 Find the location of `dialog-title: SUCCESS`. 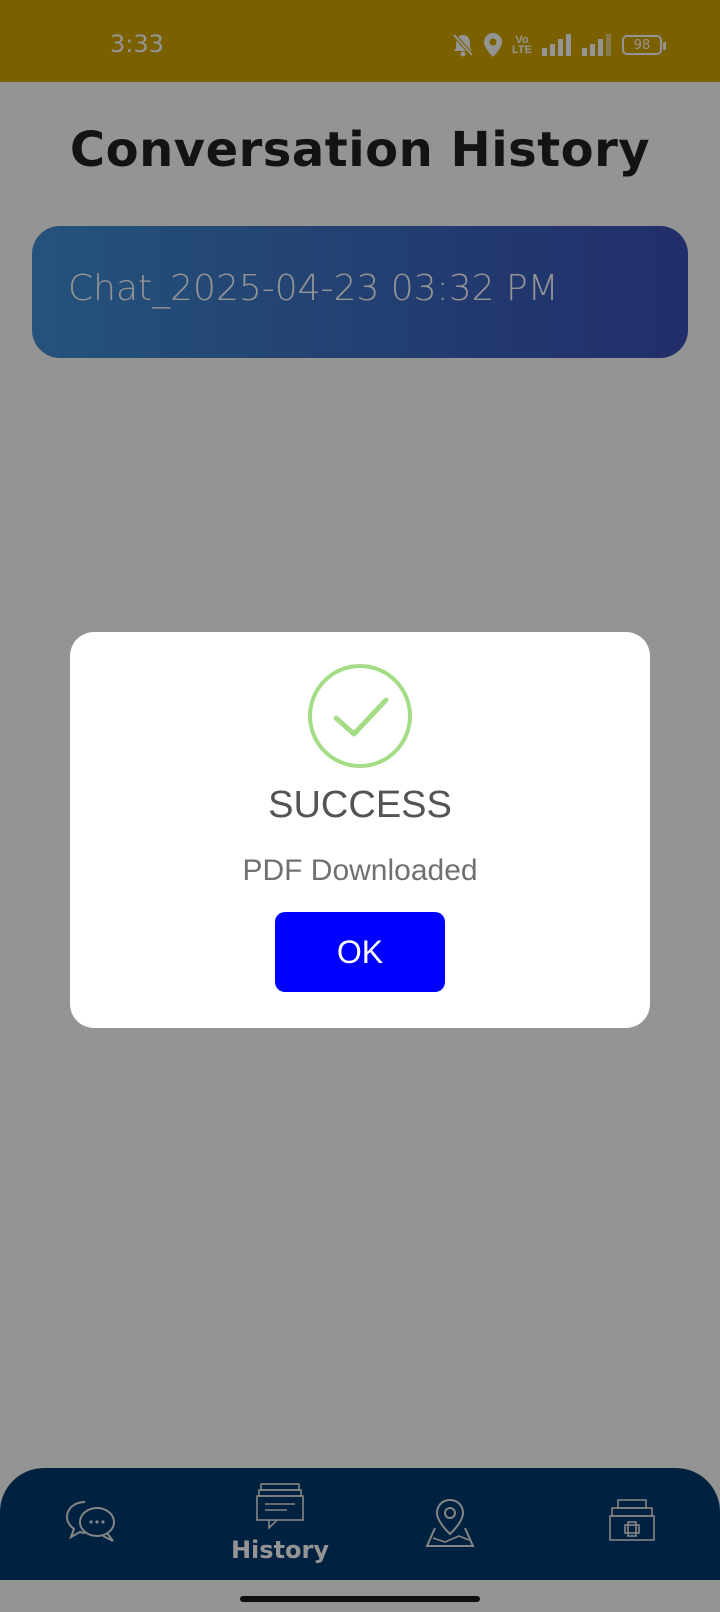

dialog-title: SUCCESS is located at coordinates (360, 805).